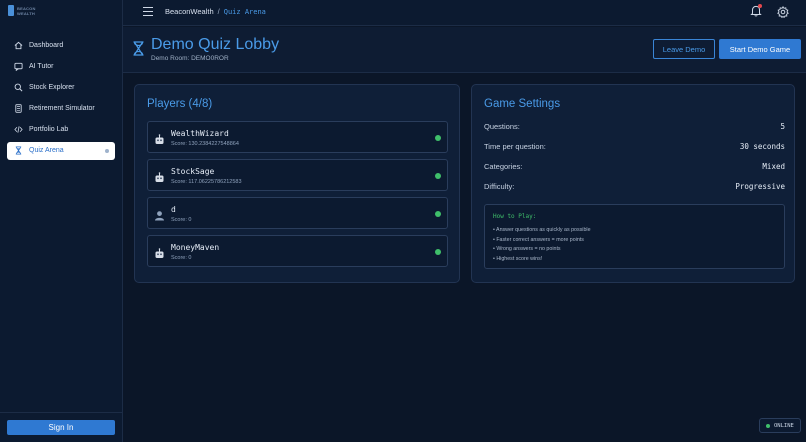 Image resolution: width=806 pixels, height=442 pixels. Describe the element at coordinates (26, 13) in the screenshot. I see `logo-text-line2: WEALTH` at that location.